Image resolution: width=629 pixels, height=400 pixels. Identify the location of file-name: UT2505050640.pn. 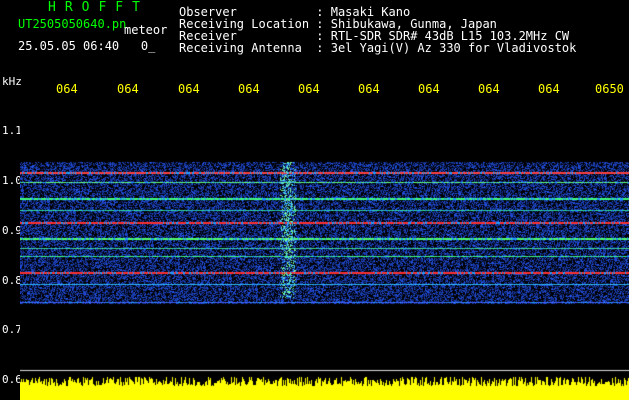
(72, 24).